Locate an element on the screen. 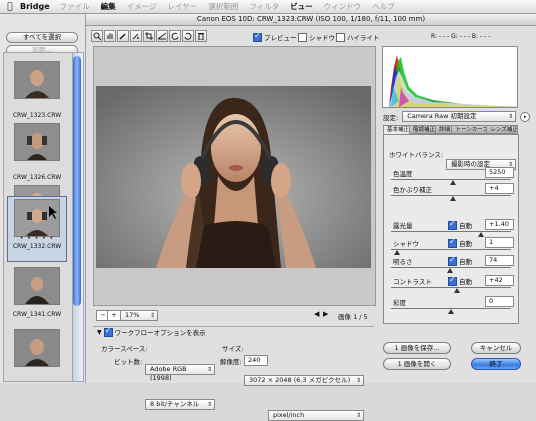  filmstrip-scroll-thumb is located at coordinates (77, 181).